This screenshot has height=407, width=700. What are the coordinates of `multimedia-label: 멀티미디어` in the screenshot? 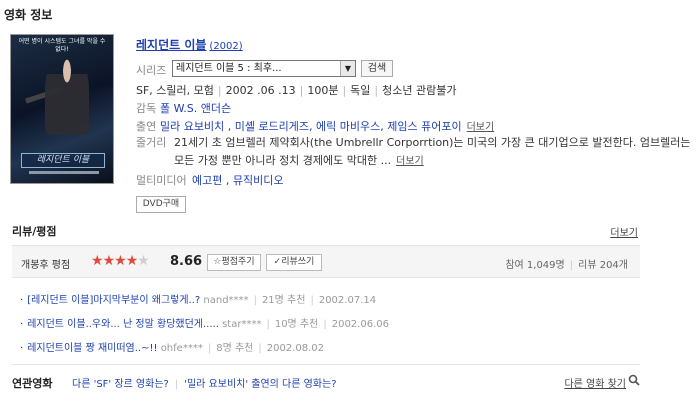 It's located at (161, 180).